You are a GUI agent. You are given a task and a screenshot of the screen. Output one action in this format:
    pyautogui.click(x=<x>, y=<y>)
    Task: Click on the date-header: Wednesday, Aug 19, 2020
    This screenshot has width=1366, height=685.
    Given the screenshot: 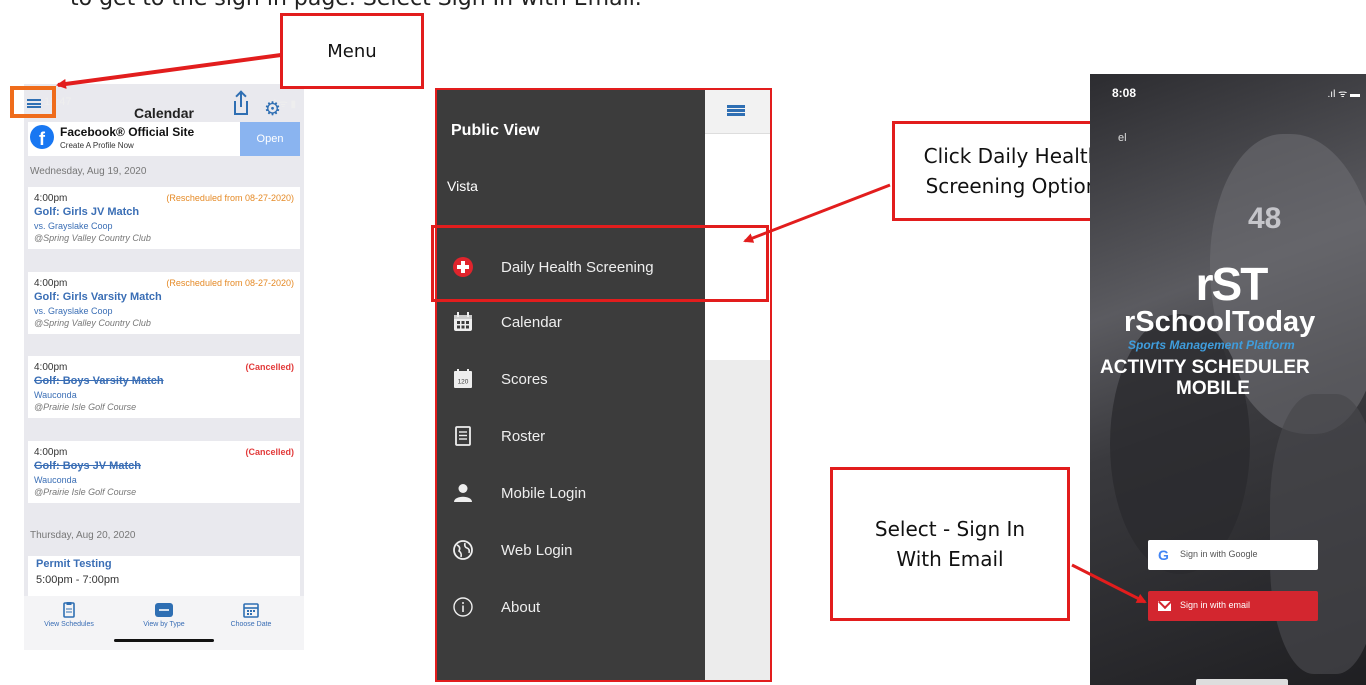 What is the action you would take?
    pyautogui.click(x=88, y=171)
    